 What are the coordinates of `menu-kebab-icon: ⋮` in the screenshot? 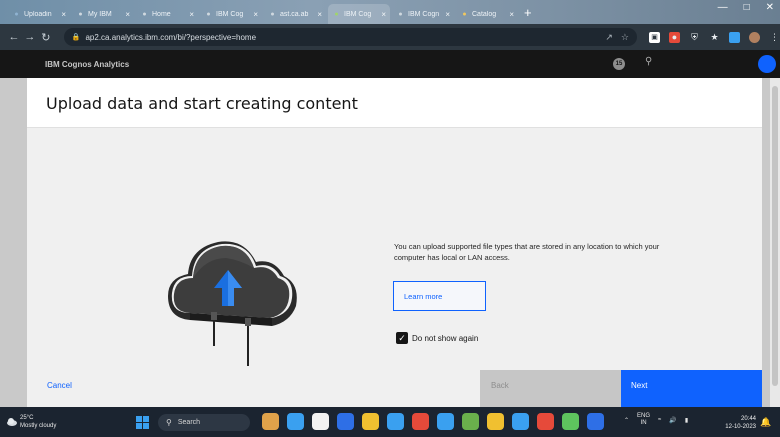 It's located at (774, 37).